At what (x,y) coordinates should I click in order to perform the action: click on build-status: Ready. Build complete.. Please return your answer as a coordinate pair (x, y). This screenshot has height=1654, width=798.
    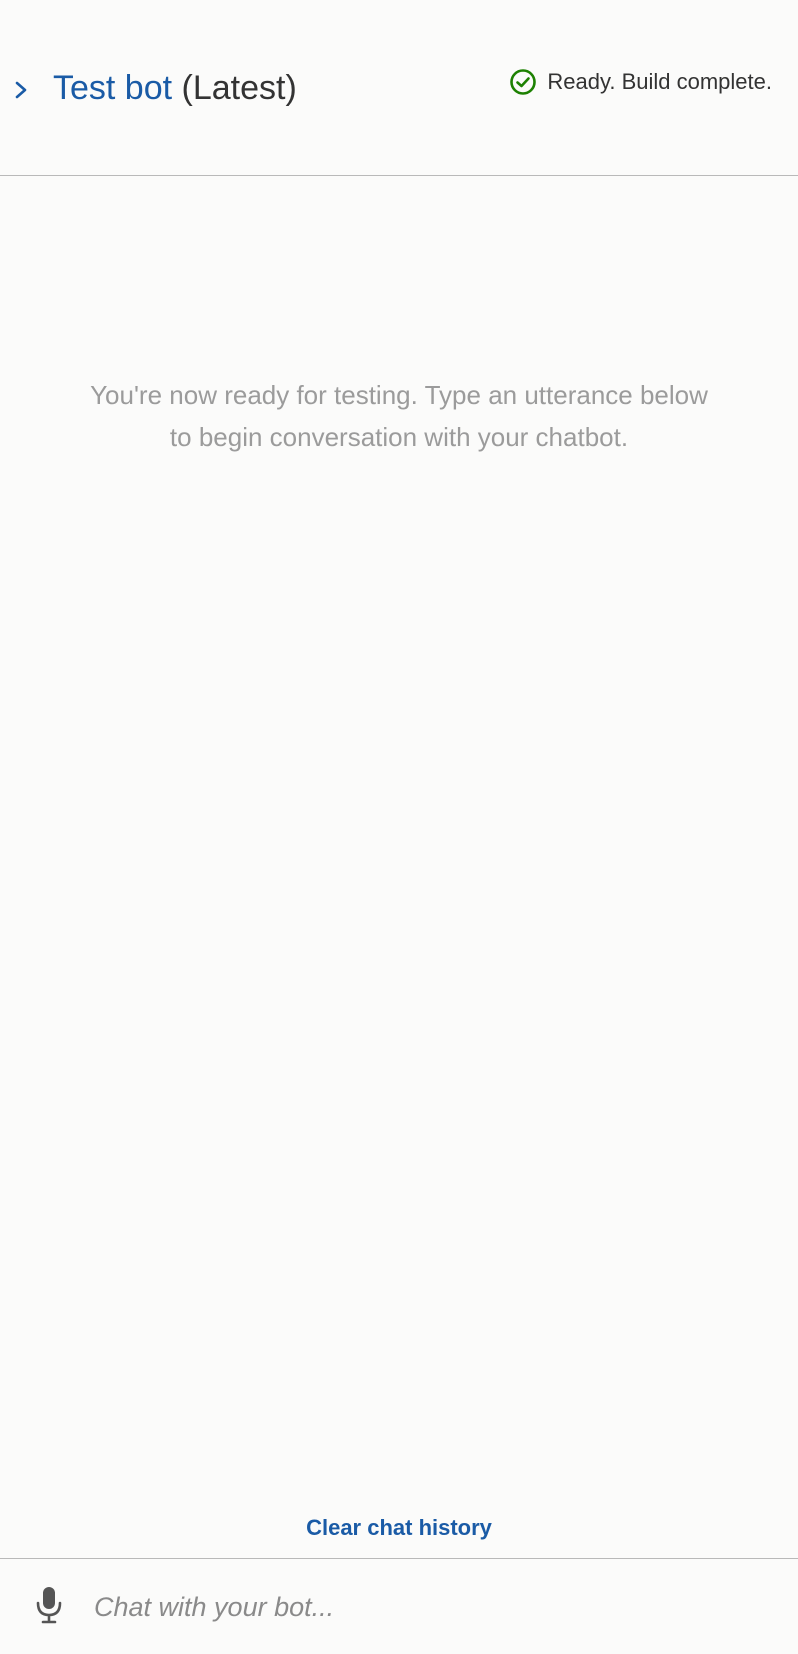
    Looking at the image, I should click on (640, 82).